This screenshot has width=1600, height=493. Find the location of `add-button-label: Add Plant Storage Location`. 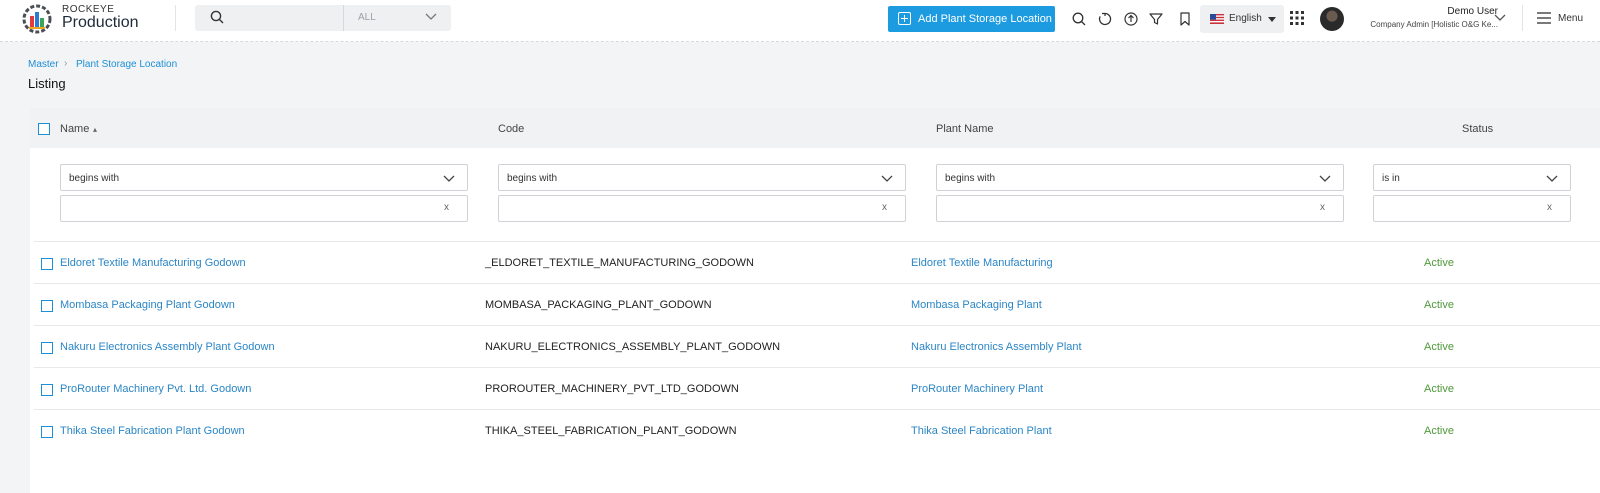

add-button-label: Add Plant Storage Location is located at coordinates (985, 19).